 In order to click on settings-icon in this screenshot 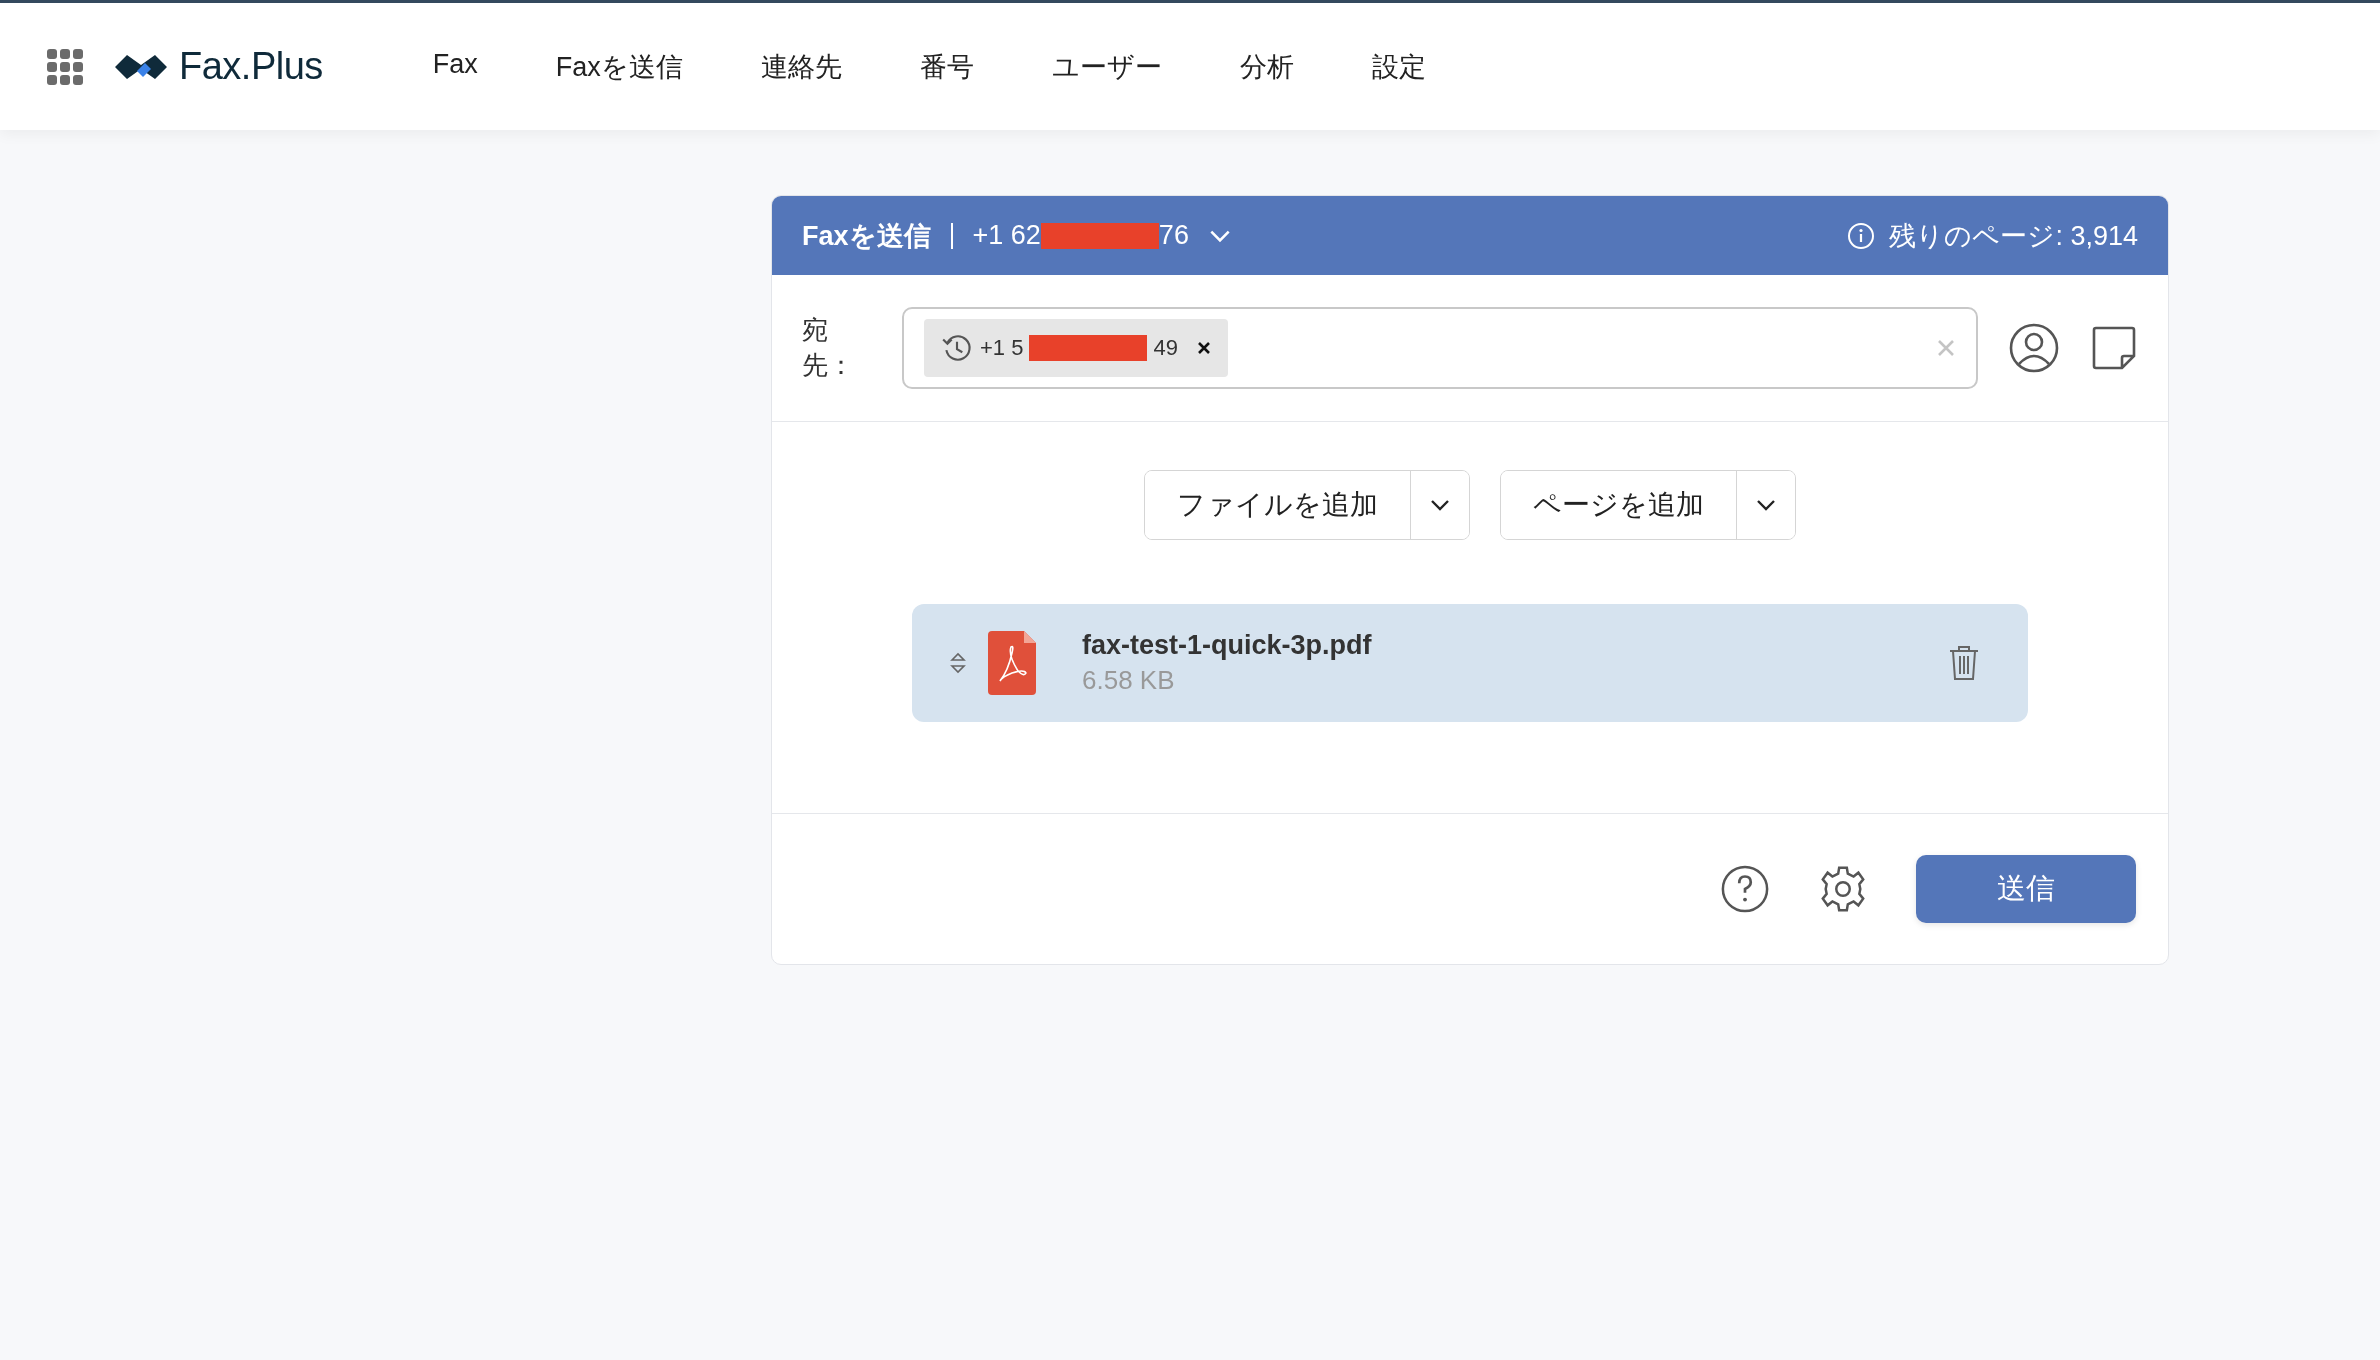, I will do `click(1843, 889)`.